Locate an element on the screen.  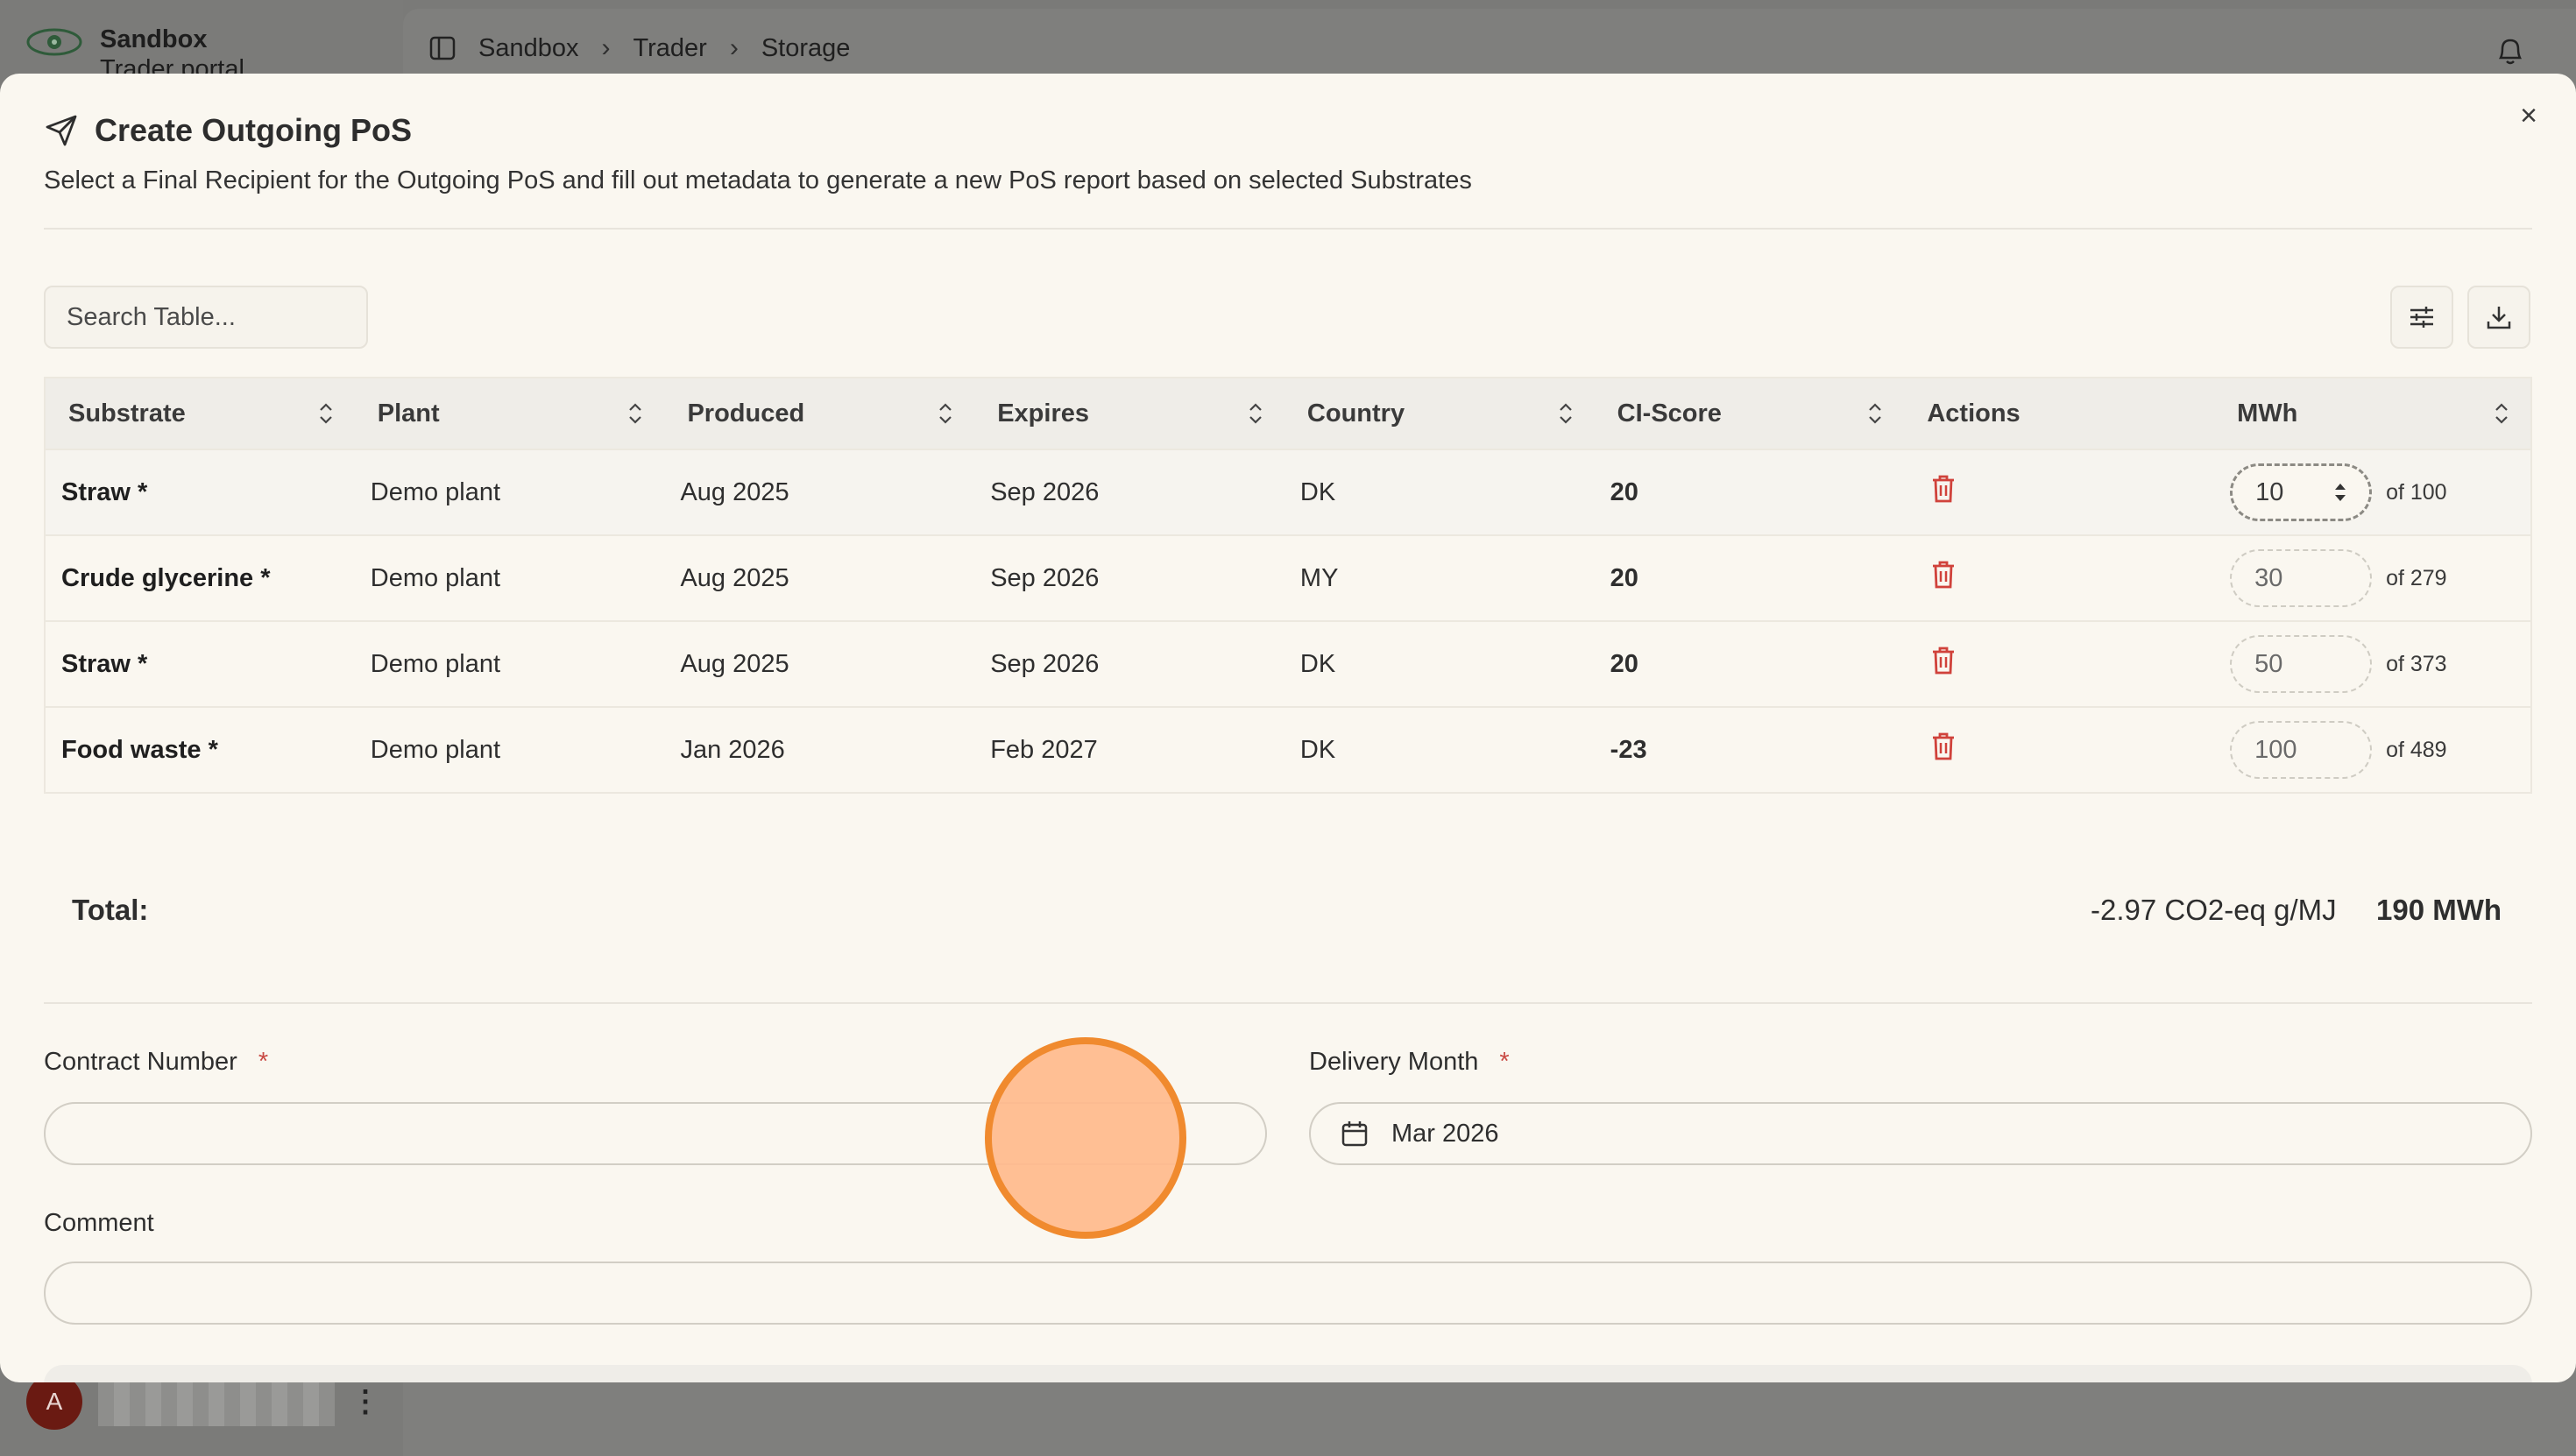
dialog-title: Create Outgoing PoS is located at coordinates (254, 130).